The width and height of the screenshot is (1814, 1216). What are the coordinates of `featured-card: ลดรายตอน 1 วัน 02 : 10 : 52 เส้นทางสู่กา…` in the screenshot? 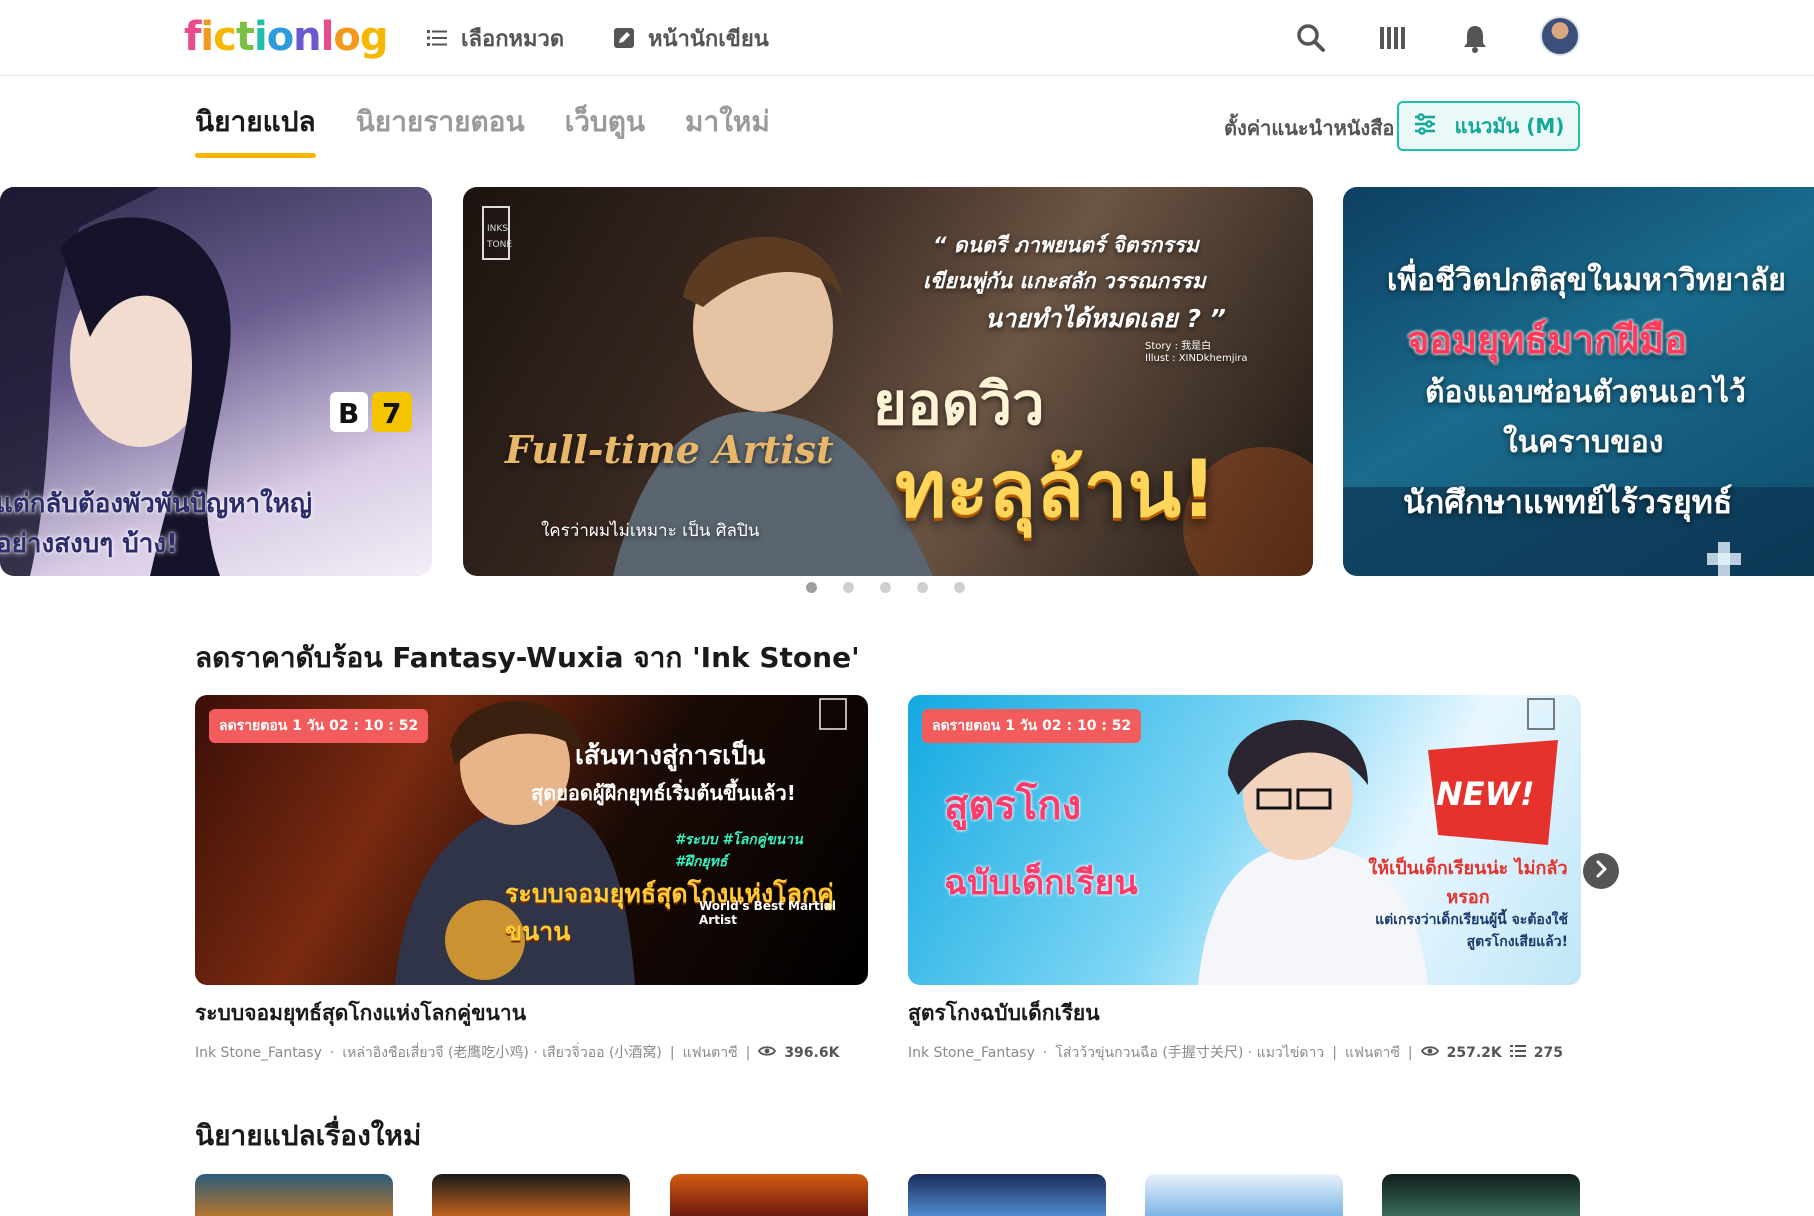 It's located at (531, 879).